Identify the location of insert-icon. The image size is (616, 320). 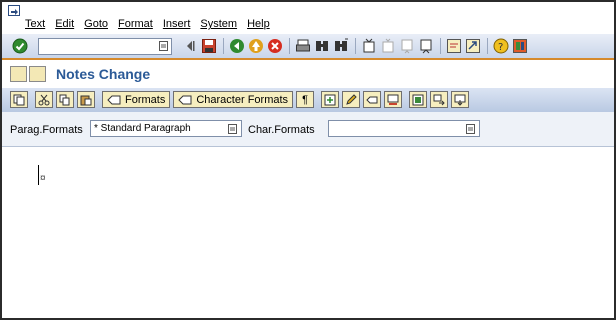
(330, 99).